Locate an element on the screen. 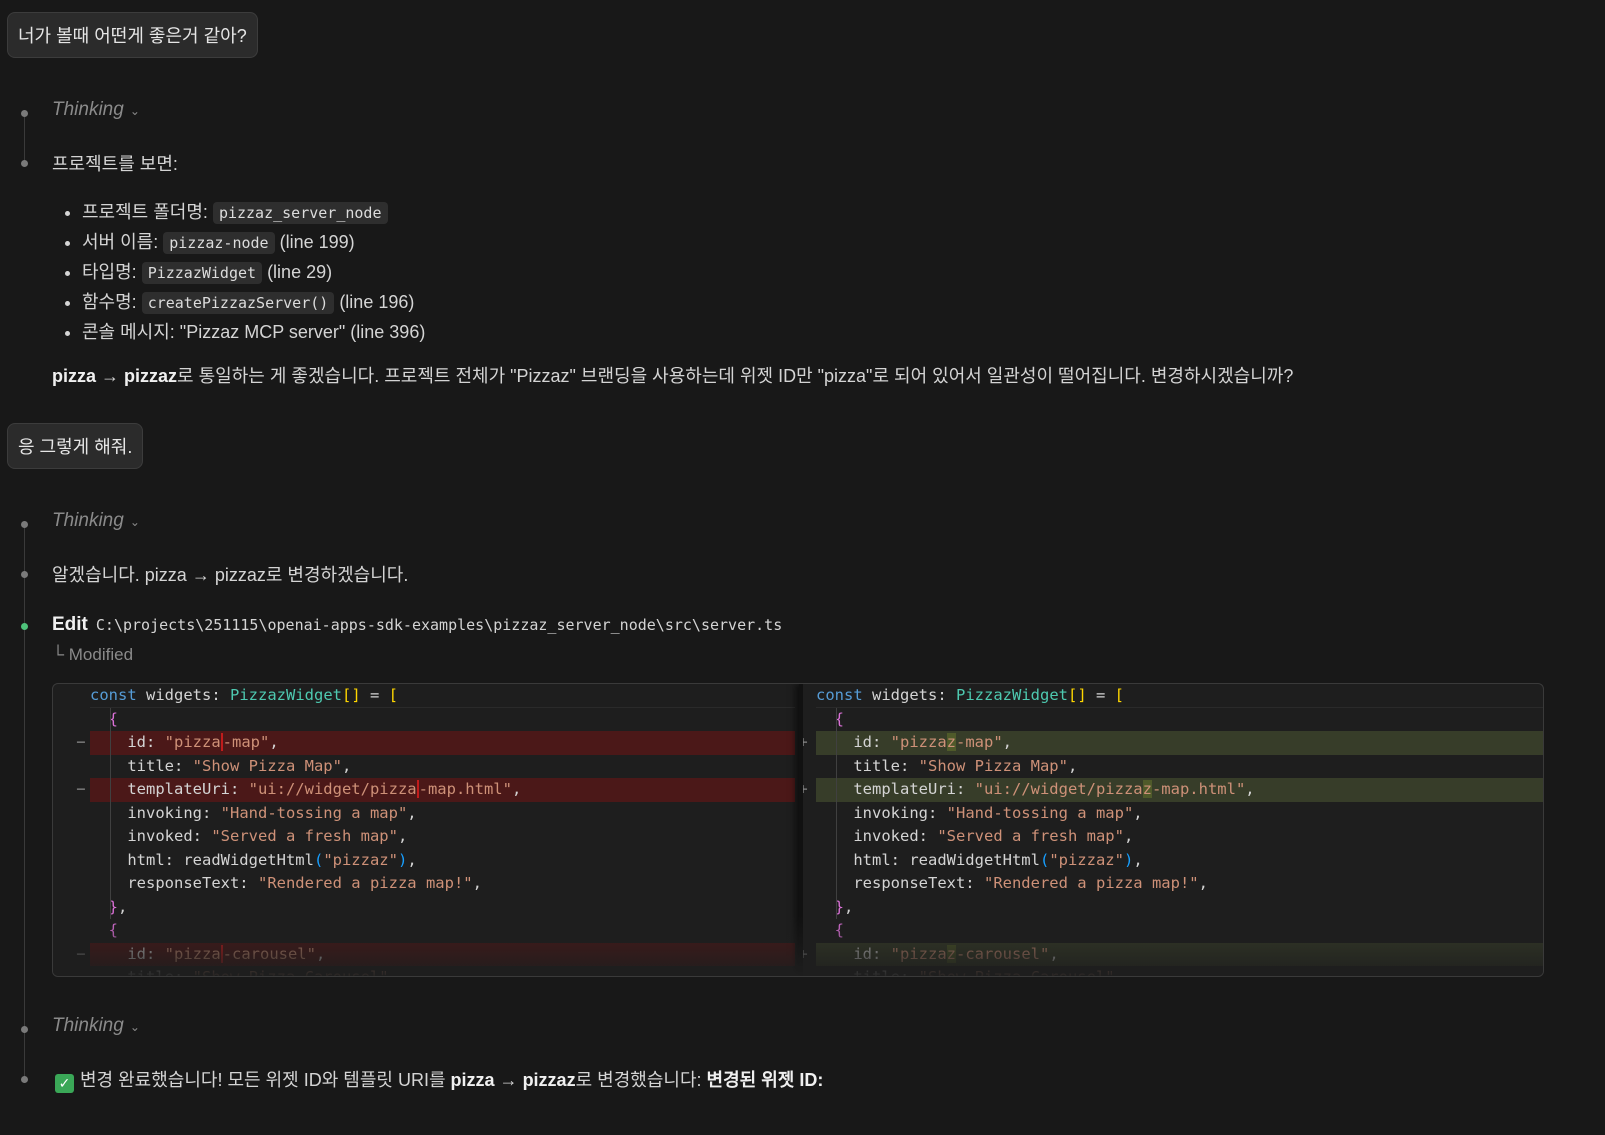 The image size is (1605, 1135). code-text: html: readWidgetHtml("pizzaz"), is located at coordinates (1179, 861).